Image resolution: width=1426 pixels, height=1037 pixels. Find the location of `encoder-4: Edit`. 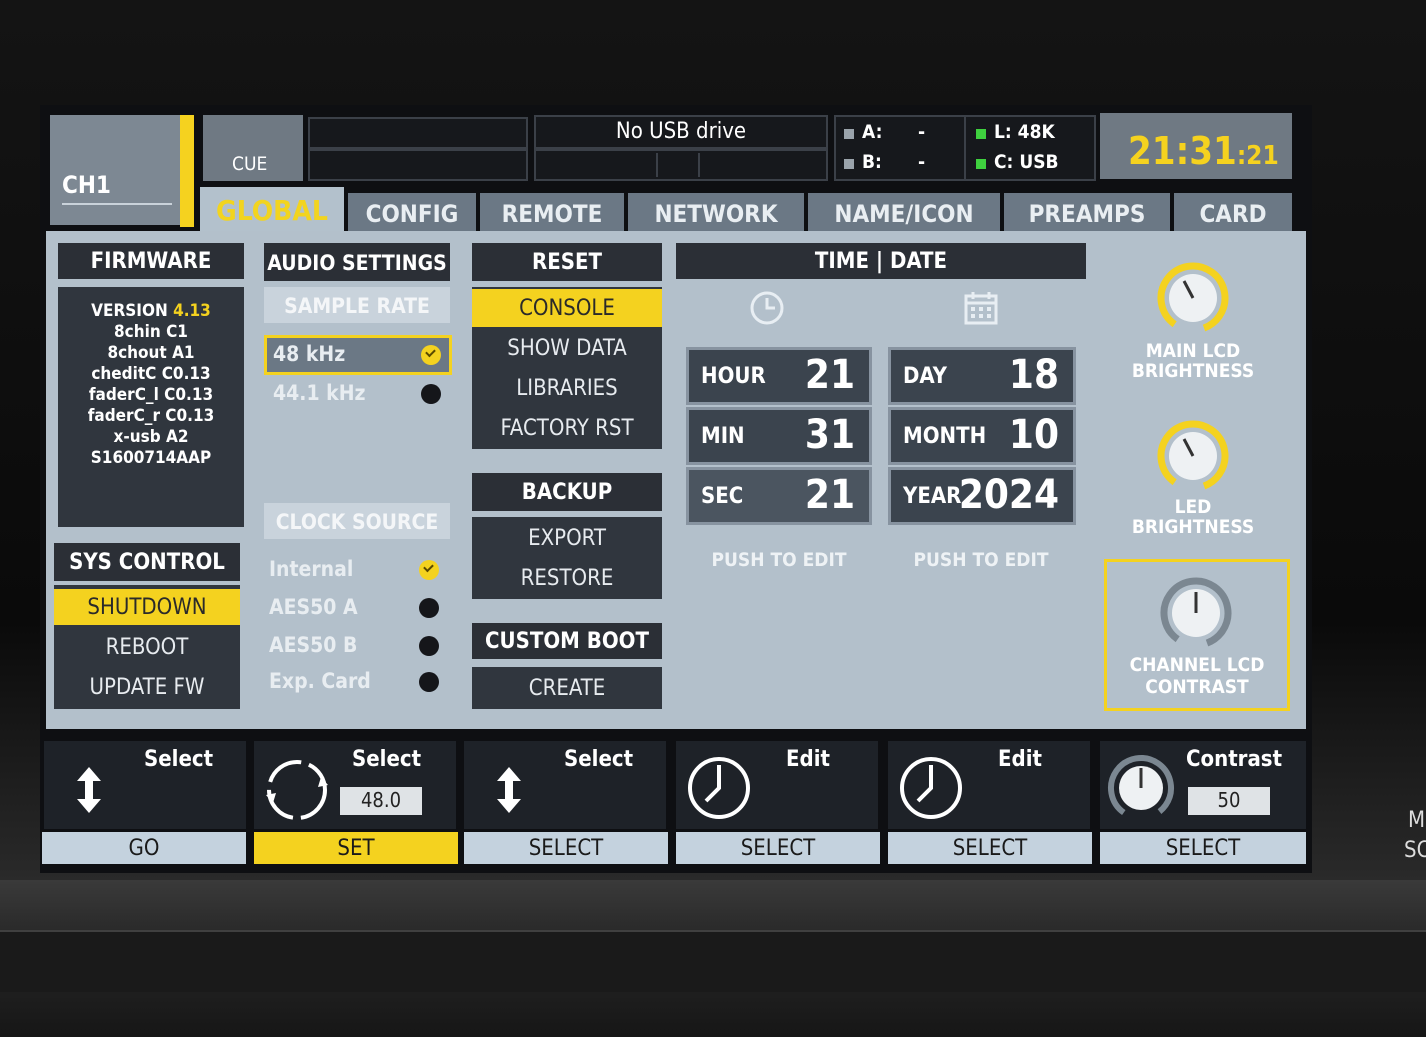

encoder-4: Edit is located at coordinates (777, 785).